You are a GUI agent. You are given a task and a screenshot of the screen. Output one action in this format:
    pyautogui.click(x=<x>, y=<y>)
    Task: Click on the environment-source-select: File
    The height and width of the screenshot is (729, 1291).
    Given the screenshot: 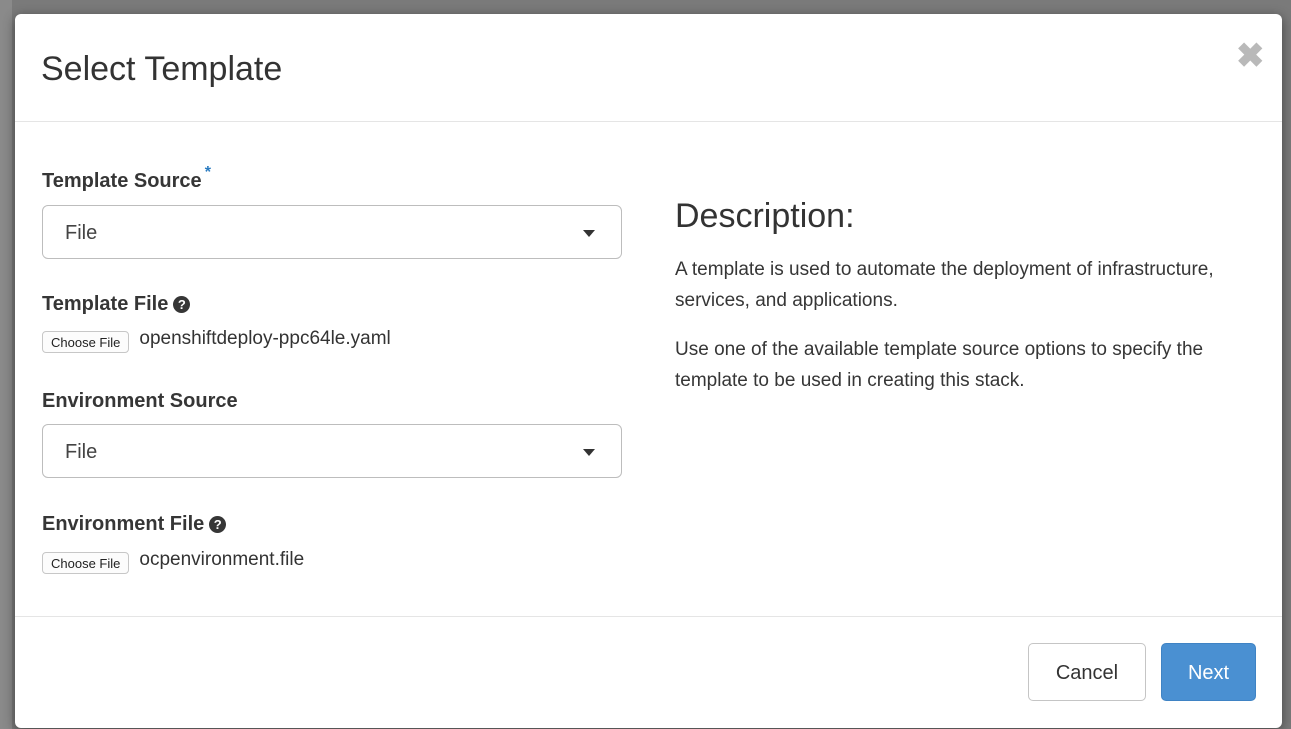 What is the action you would take?
    pyautogui.click(x=332, y=451)
    